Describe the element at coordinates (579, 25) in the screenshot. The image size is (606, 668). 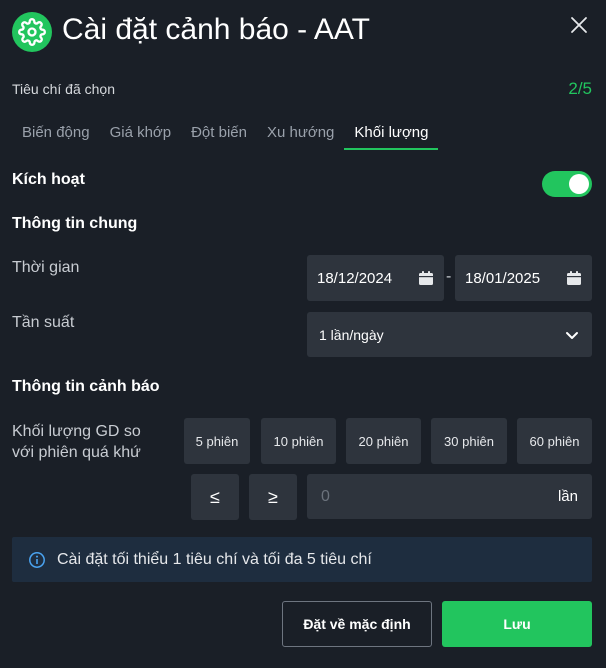
I see `close-icon` at that location.